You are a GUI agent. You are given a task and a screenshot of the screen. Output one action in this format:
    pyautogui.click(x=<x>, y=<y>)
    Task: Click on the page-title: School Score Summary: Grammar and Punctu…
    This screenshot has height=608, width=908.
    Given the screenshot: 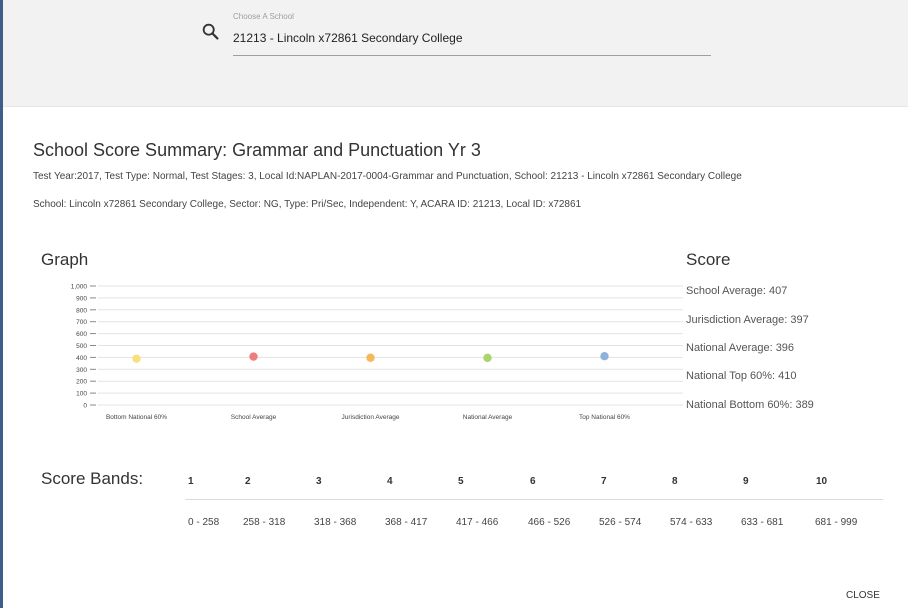 What is the action you would take?
    pyautogui.click(x=257, y=150)
    